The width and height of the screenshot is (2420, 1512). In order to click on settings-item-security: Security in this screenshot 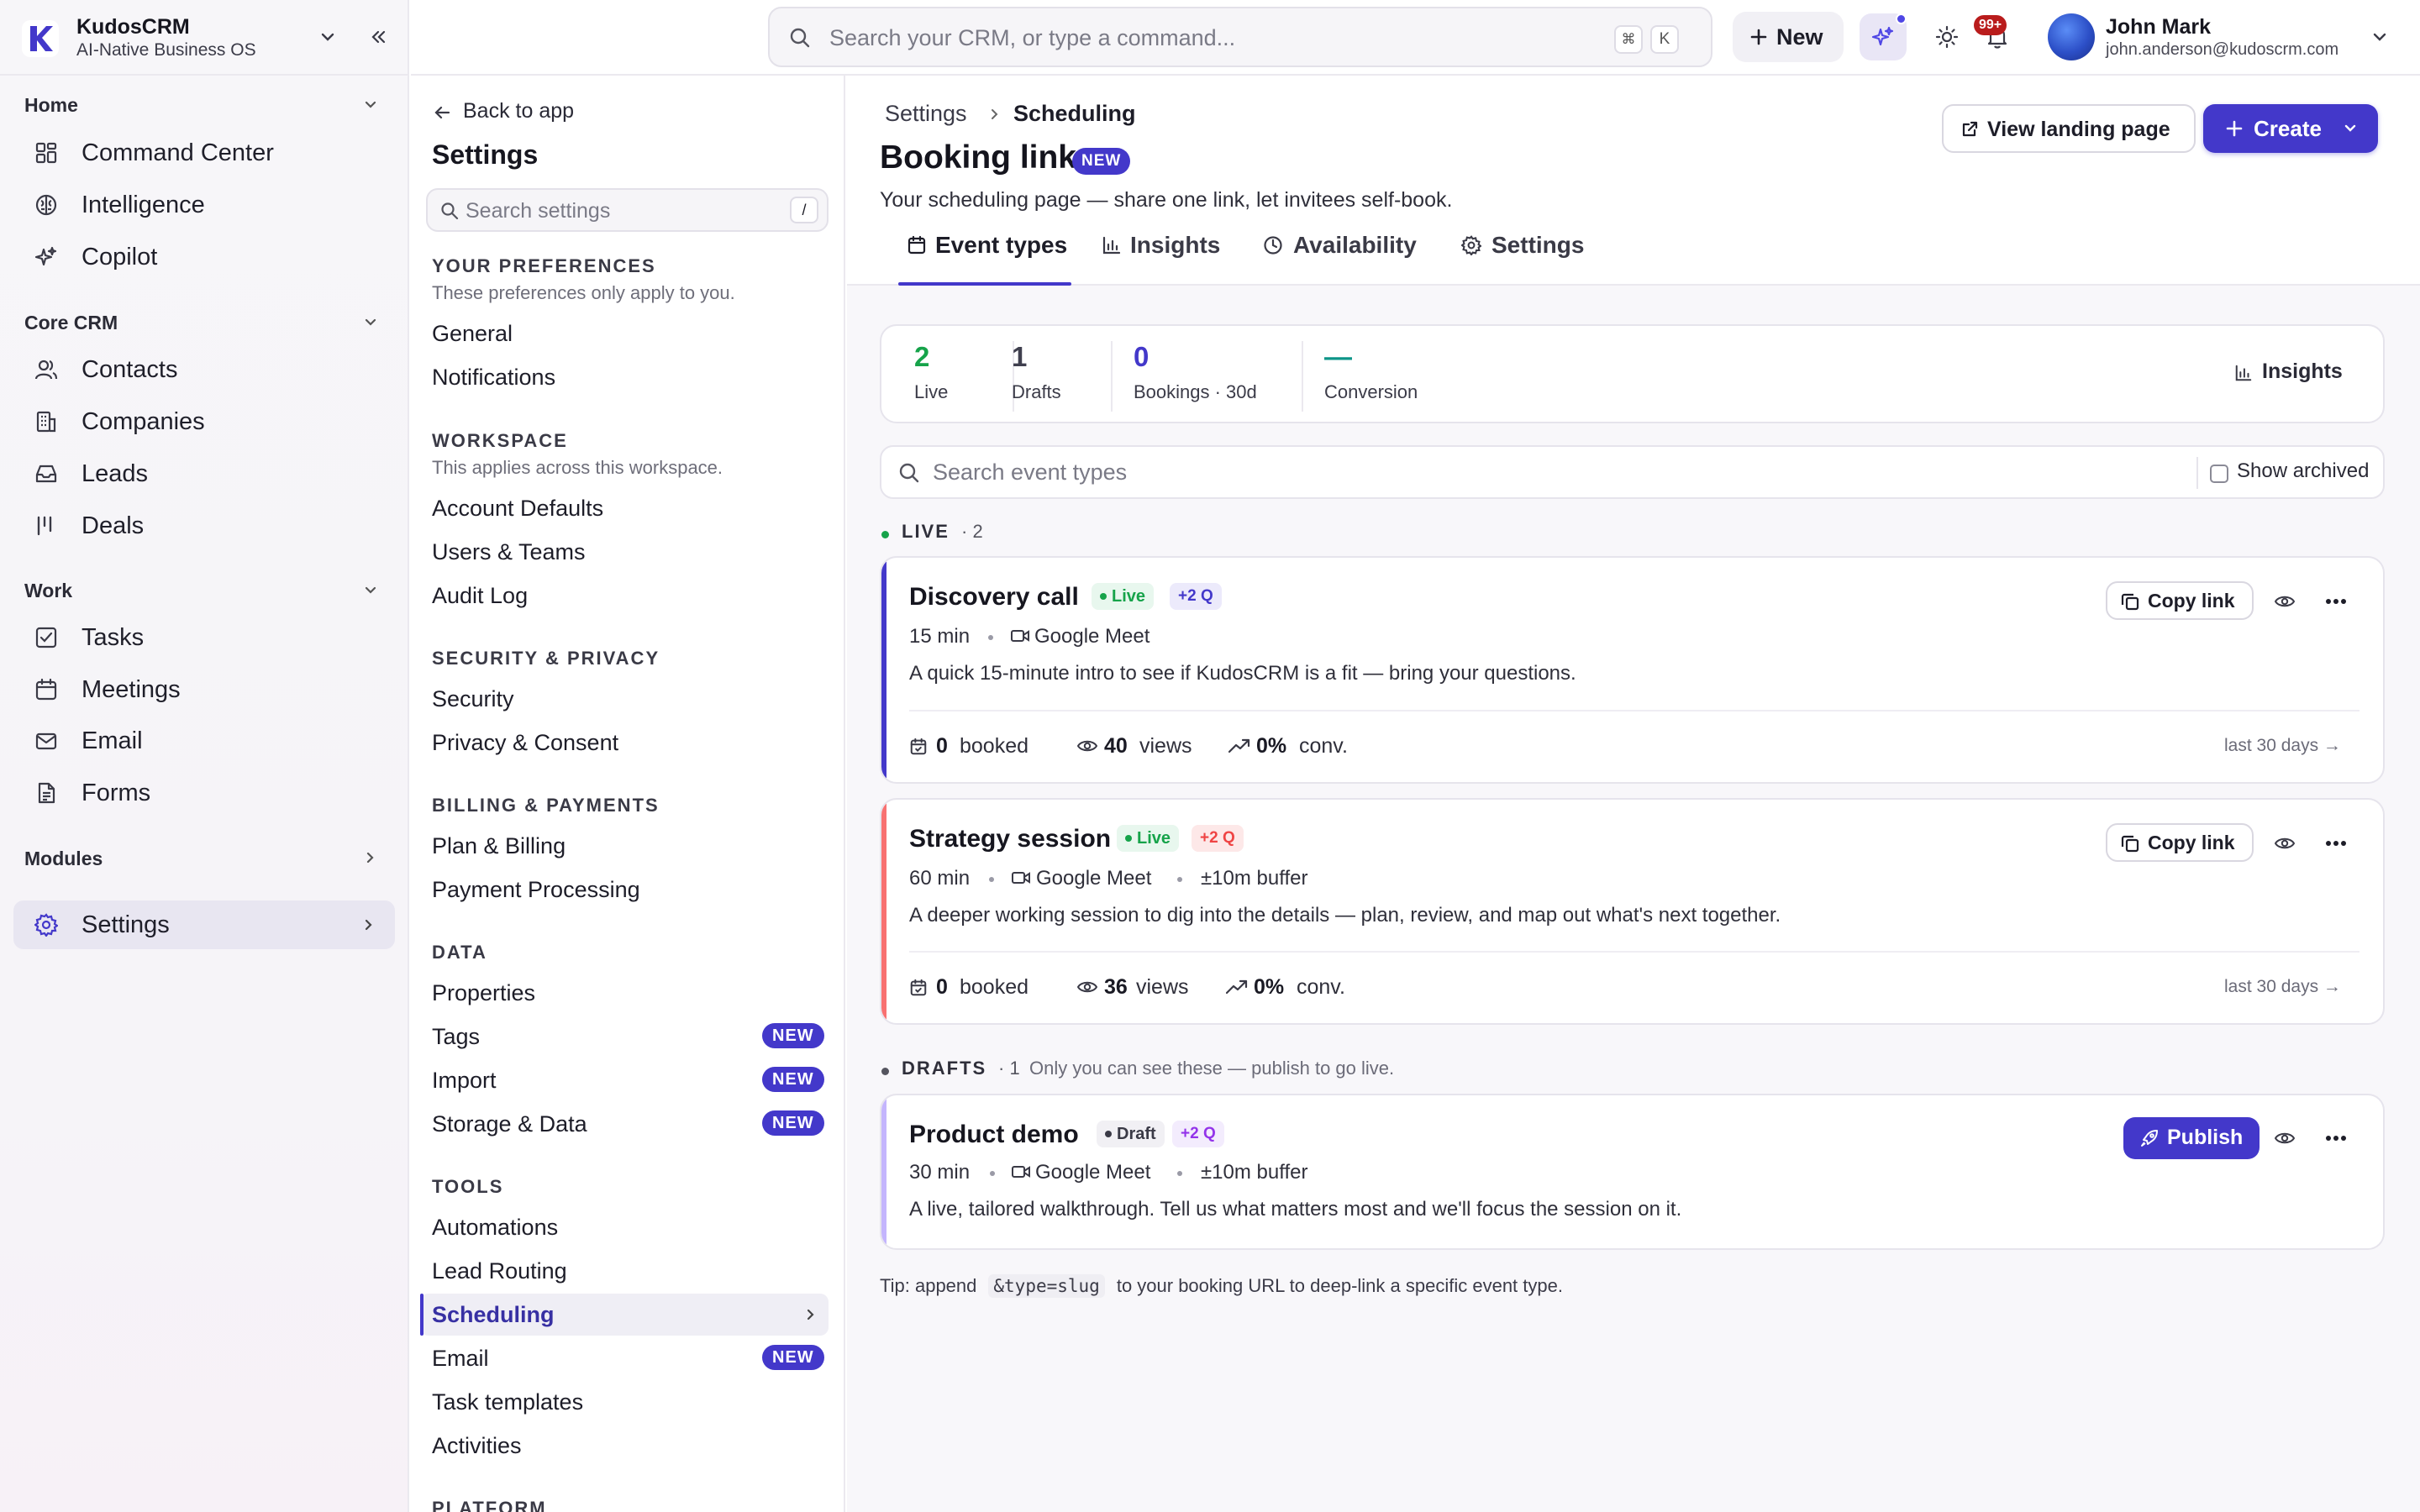, I will do `click(473, 699)`.